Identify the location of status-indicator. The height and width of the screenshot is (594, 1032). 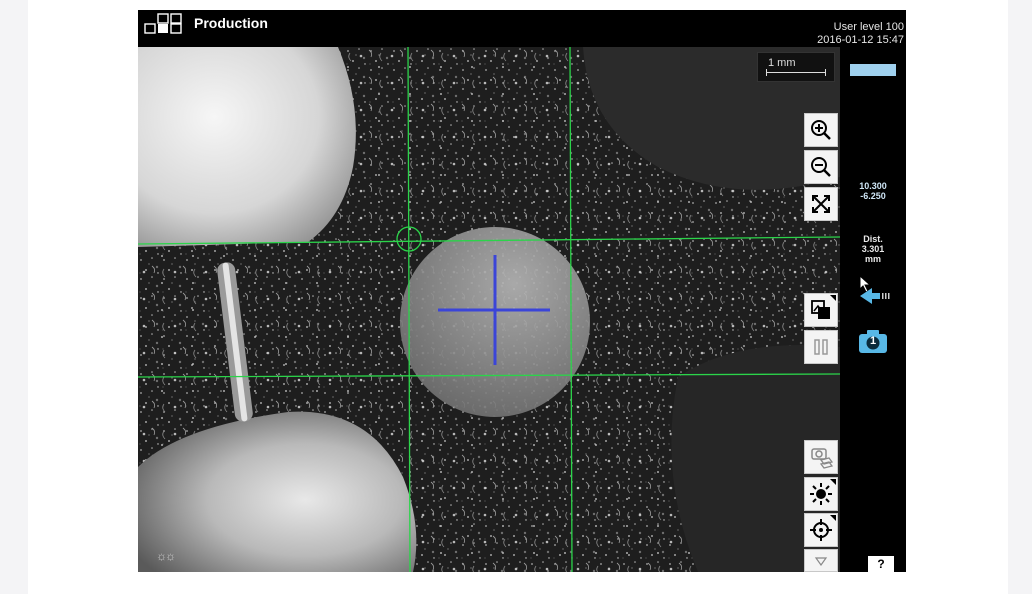
(873, 70).